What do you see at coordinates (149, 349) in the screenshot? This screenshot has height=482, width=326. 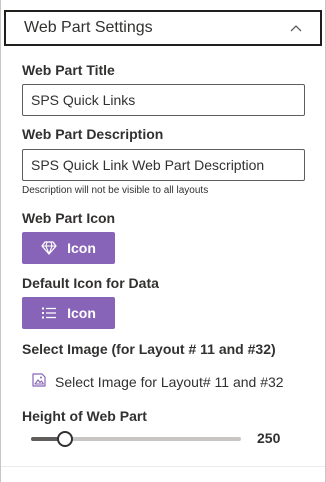 I see `select-image-label: Select Image (for Layout # 11 and #32)` at bounding box center [149, 349].